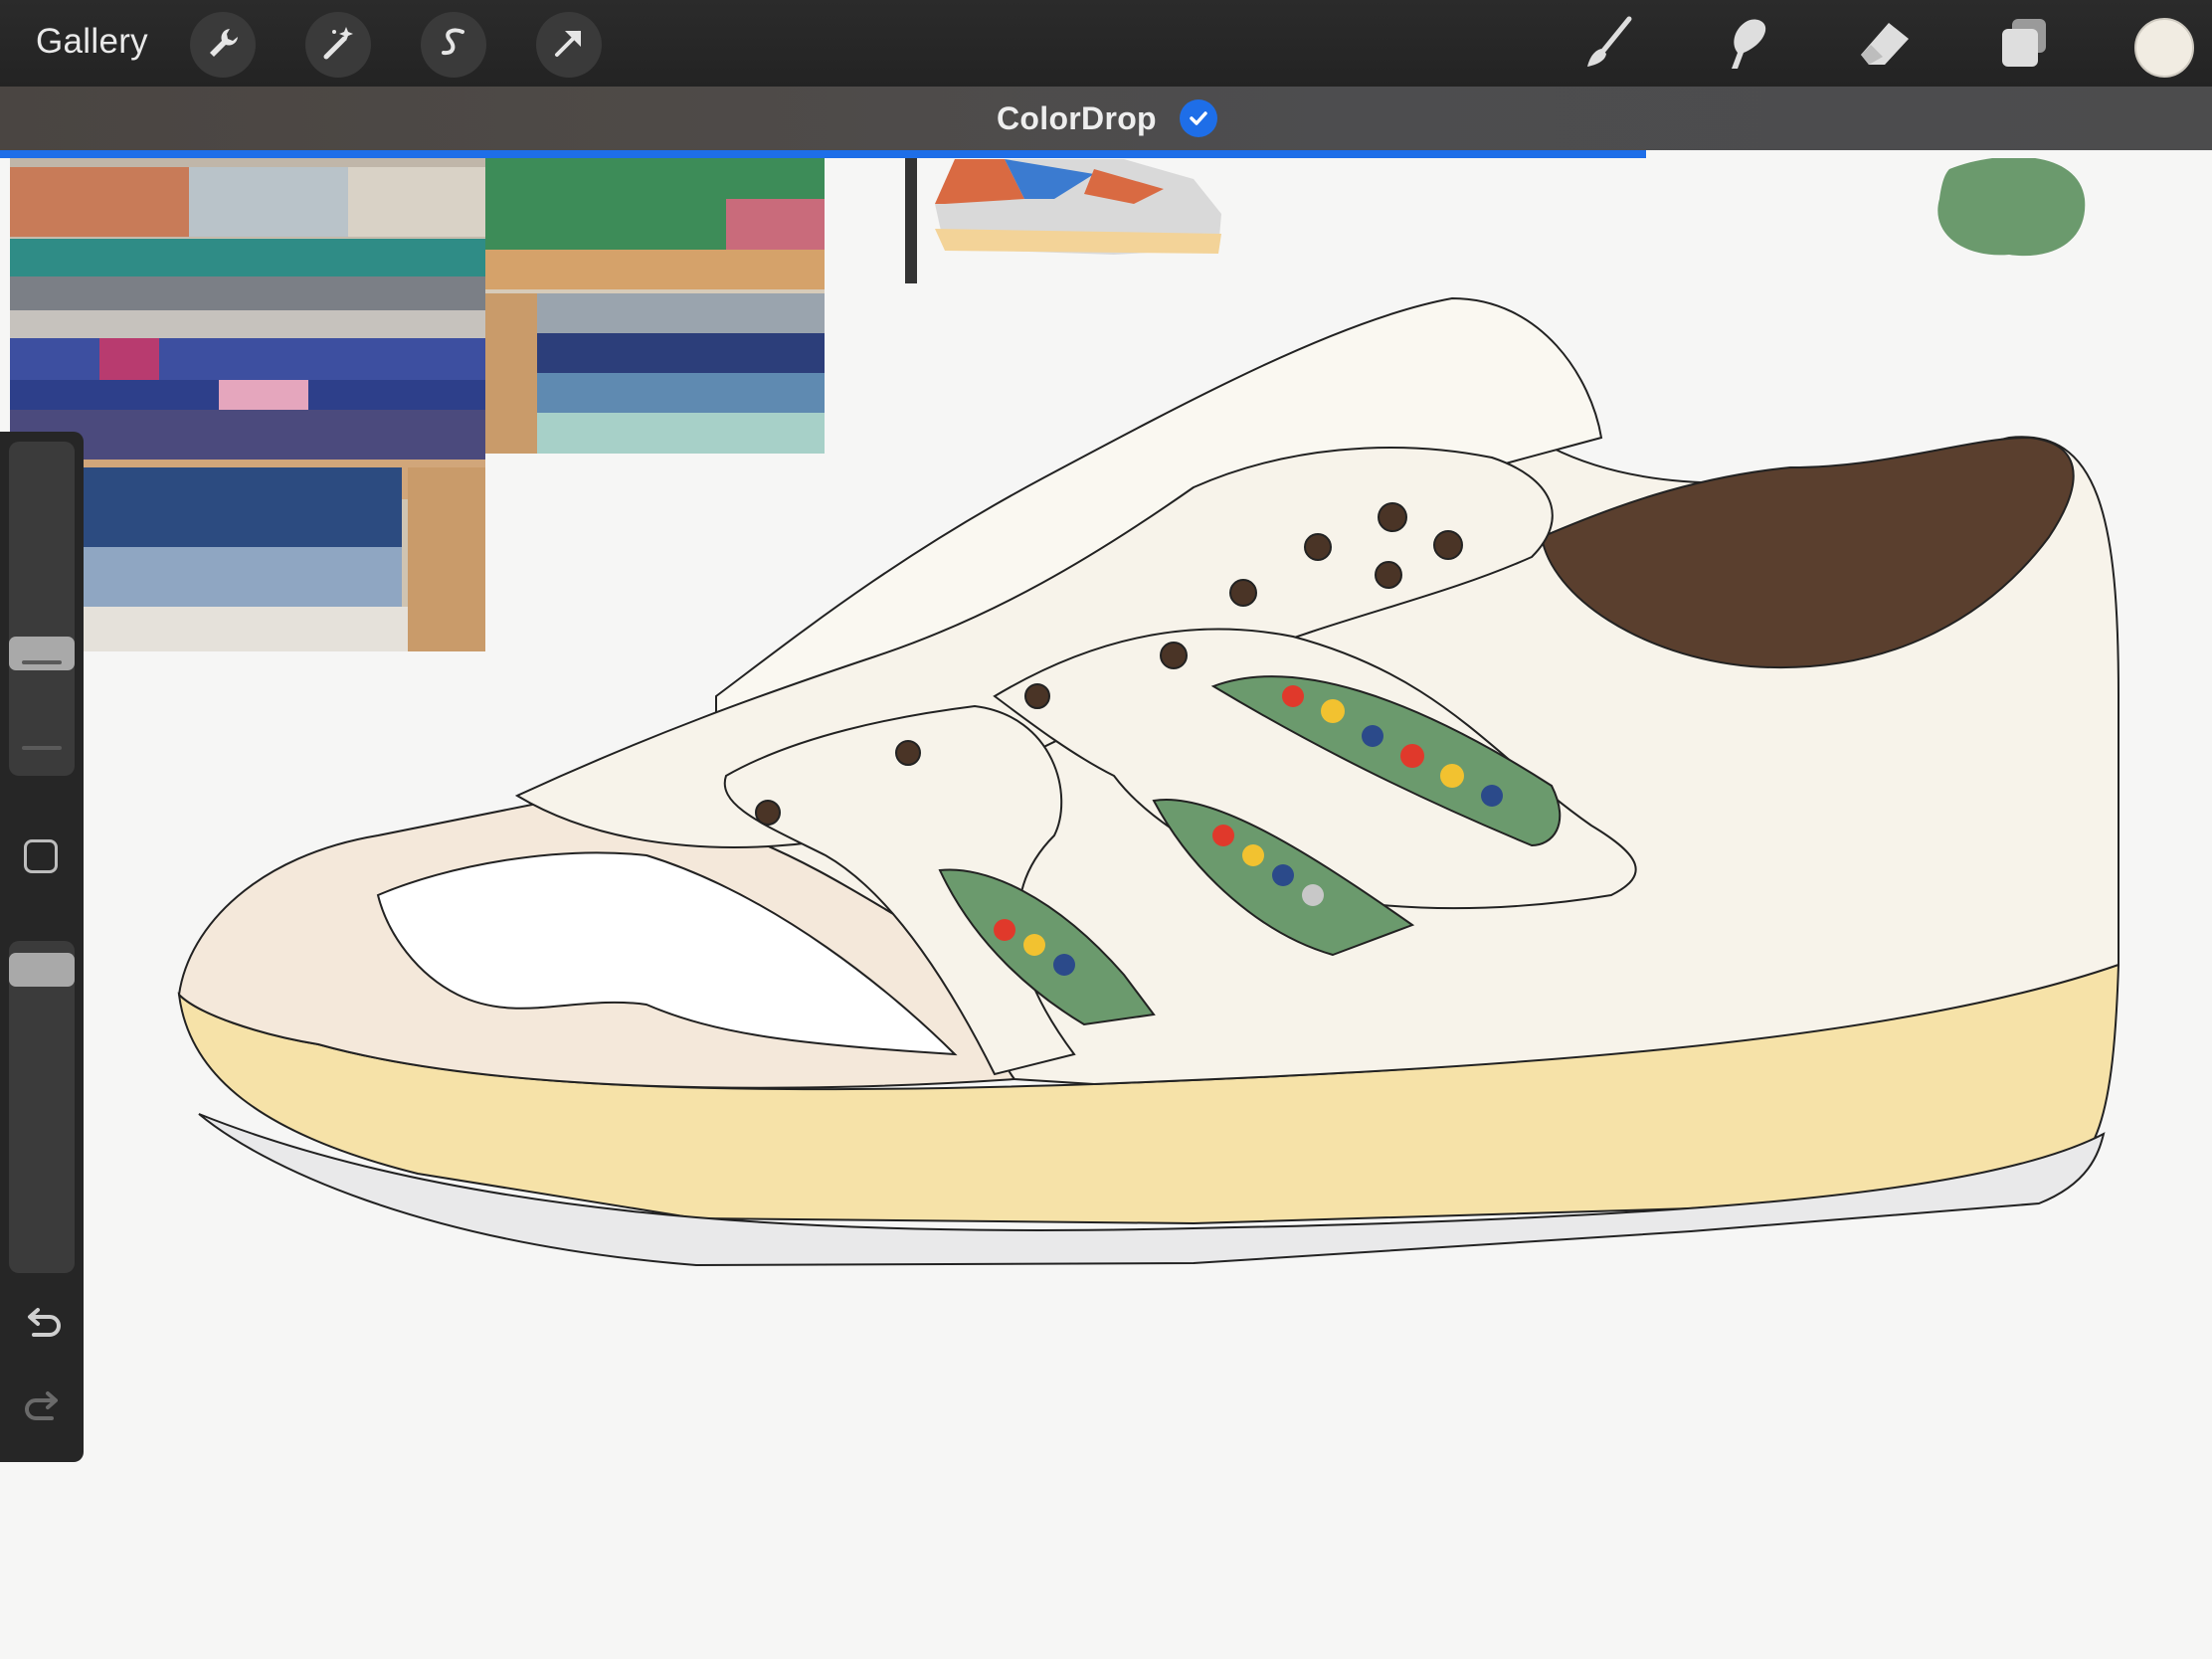  What do you see at coordinates (41, 856) in the screenshot?
I see `modify-button` at bounding box center [41, 856].